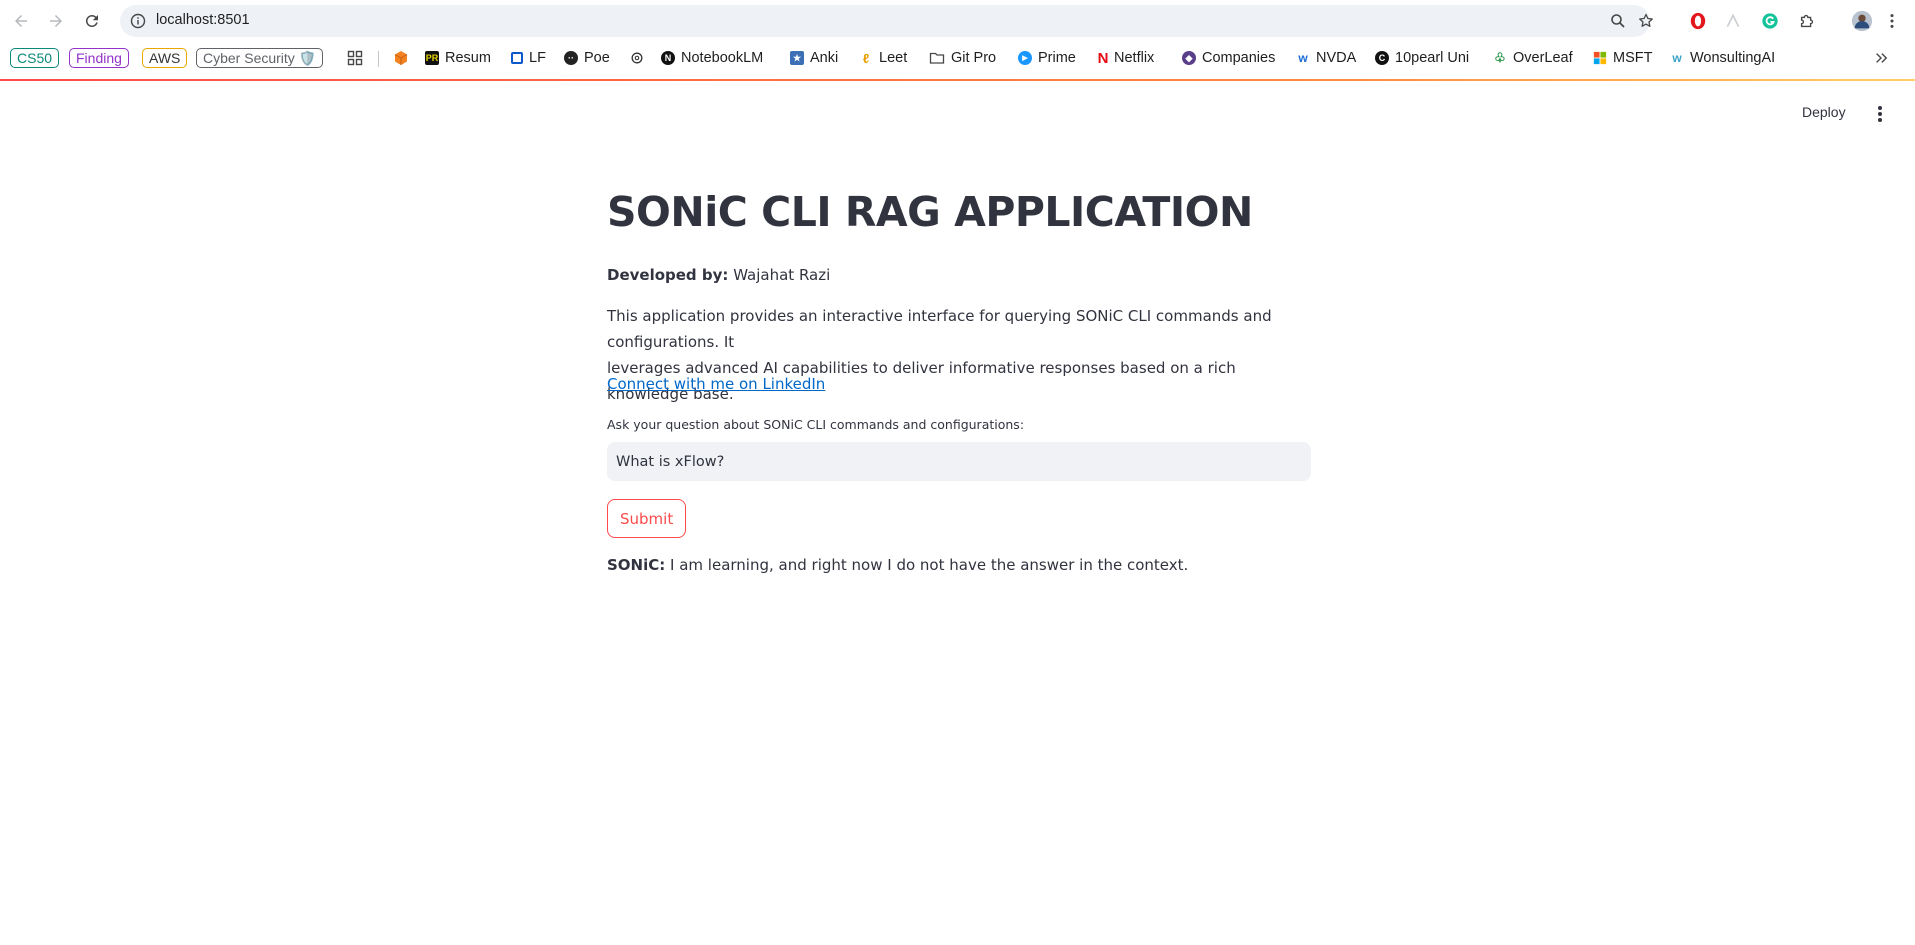 The height and width of the screenshot is (945, 1915). Describe the element at coordinates (1189, 58) in the screenshot. I see `companies-icon: ◆` at that location.